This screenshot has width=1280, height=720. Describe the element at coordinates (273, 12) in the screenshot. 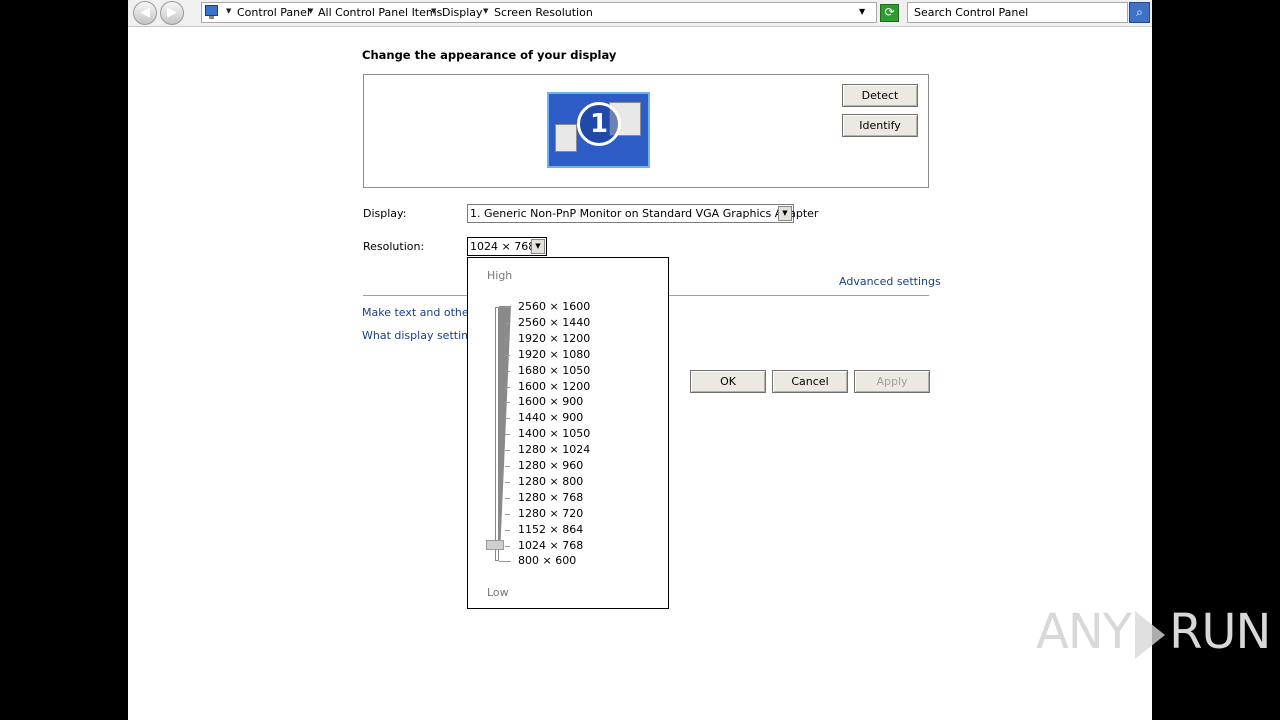

I see `crumb-control-panel: Control Panel` at that location.